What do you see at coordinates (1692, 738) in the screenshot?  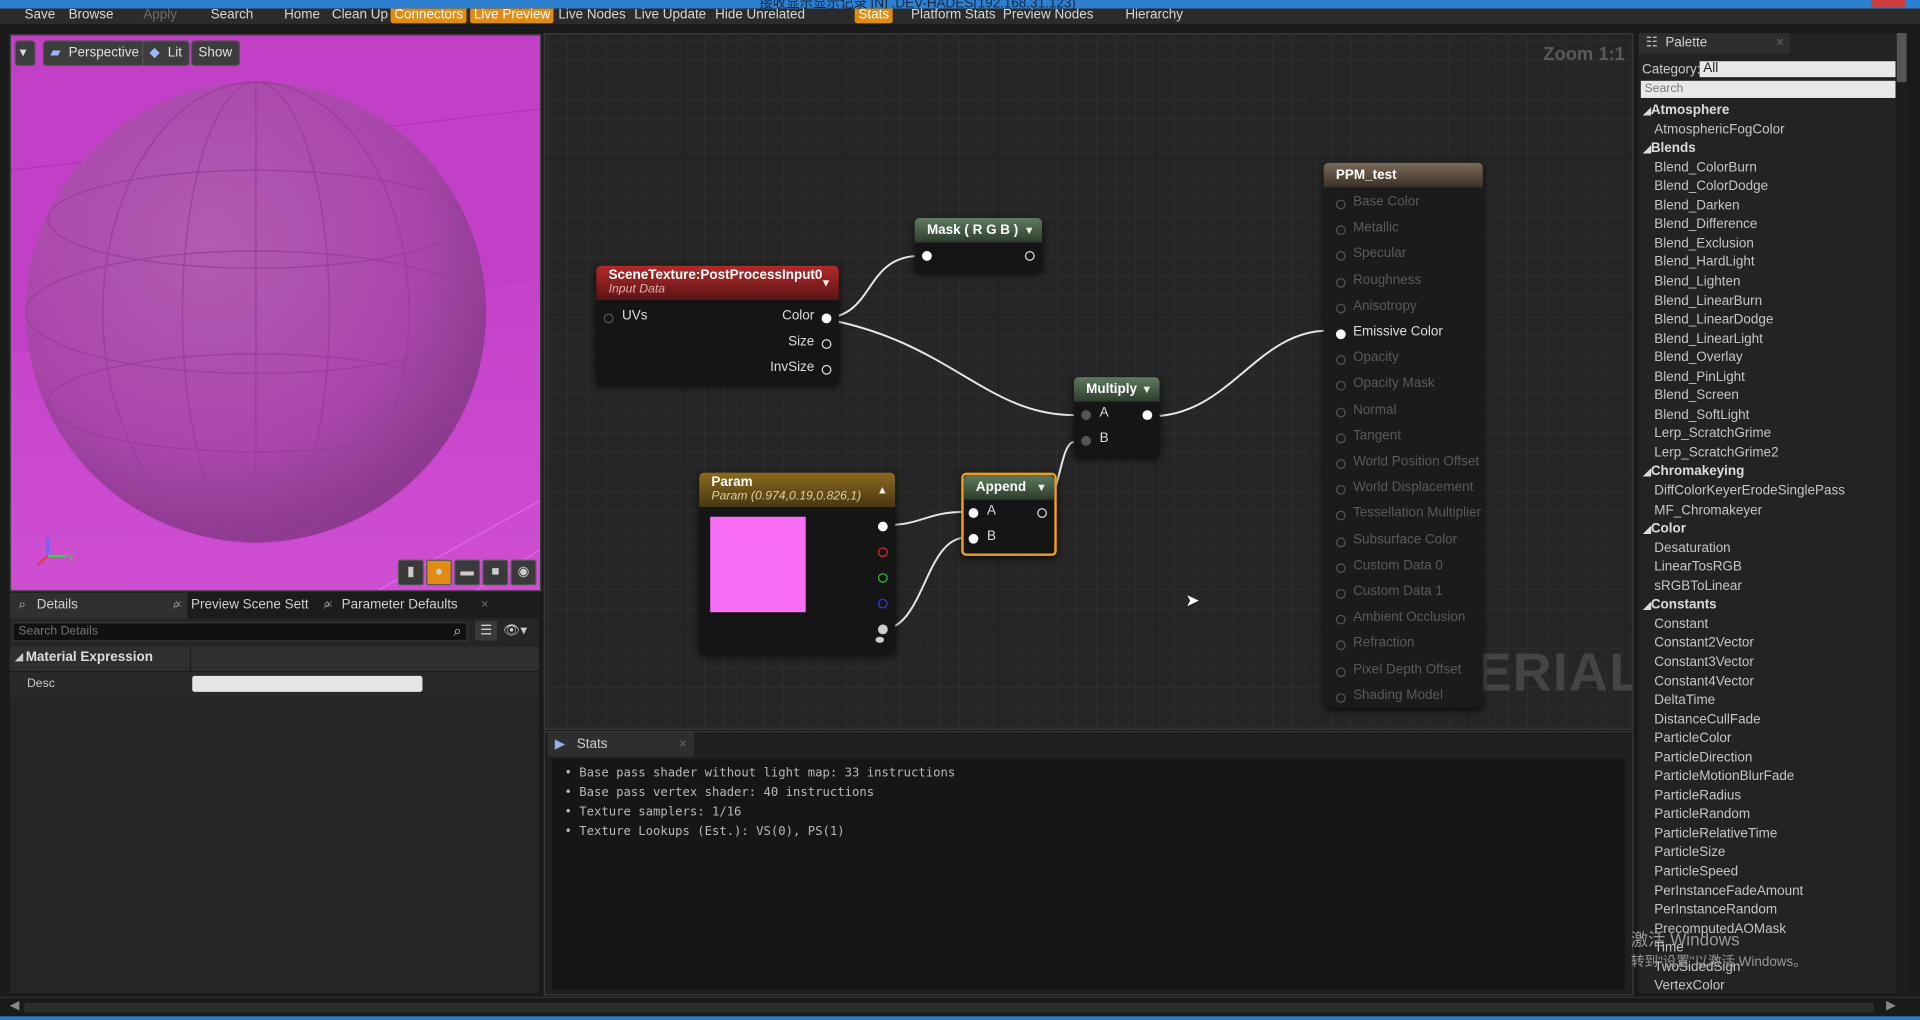 I see `palette-item: ParticleColor` at bounding box center [1692, 738].